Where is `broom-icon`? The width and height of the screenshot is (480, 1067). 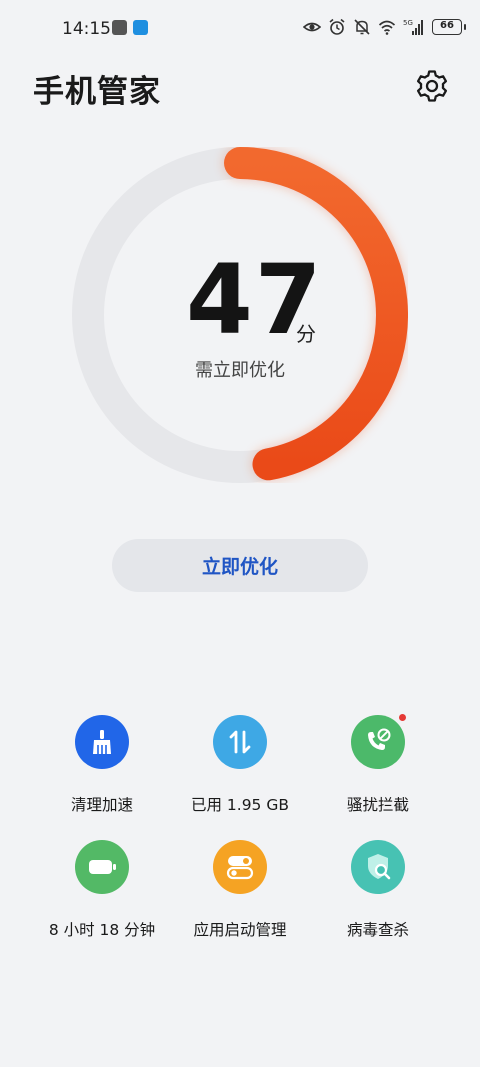
broom-icon is located at coordinates (102, 742).